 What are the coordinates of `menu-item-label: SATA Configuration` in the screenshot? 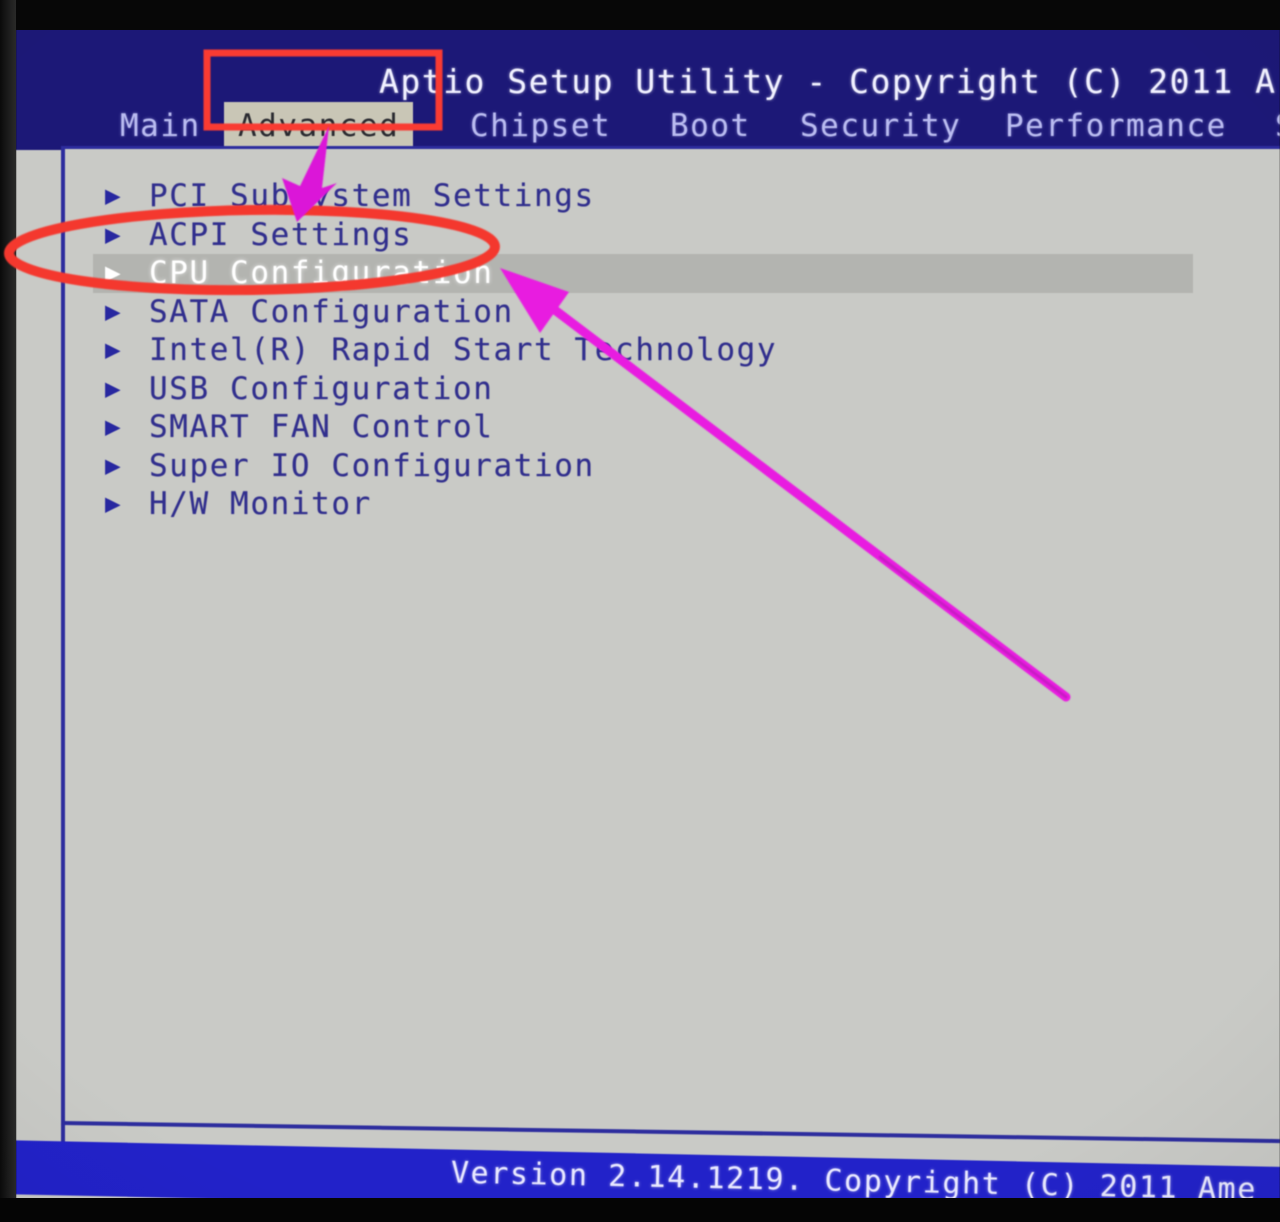 It's located at (331, 311).